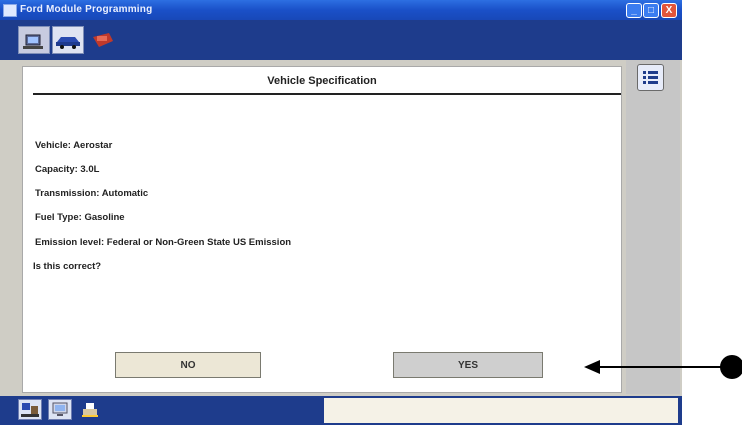 The image size is (742, 425). What do you see at coordinates (650, 77) in the screenshot?
I see `list-icon` at bounding box center [650, 77].